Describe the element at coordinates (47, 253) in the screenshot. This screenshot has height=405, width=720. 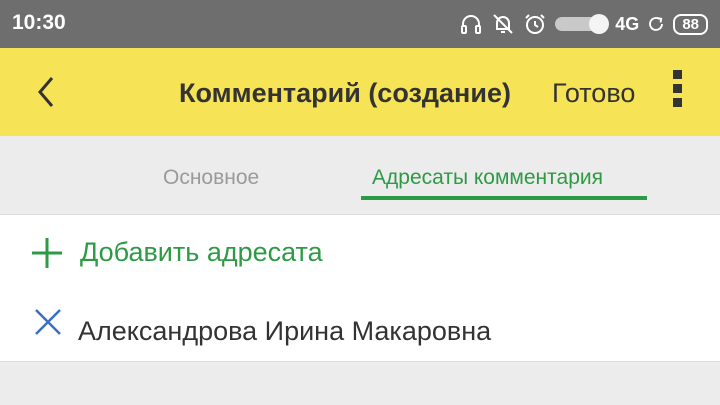
I see `plus-icon` at that location.